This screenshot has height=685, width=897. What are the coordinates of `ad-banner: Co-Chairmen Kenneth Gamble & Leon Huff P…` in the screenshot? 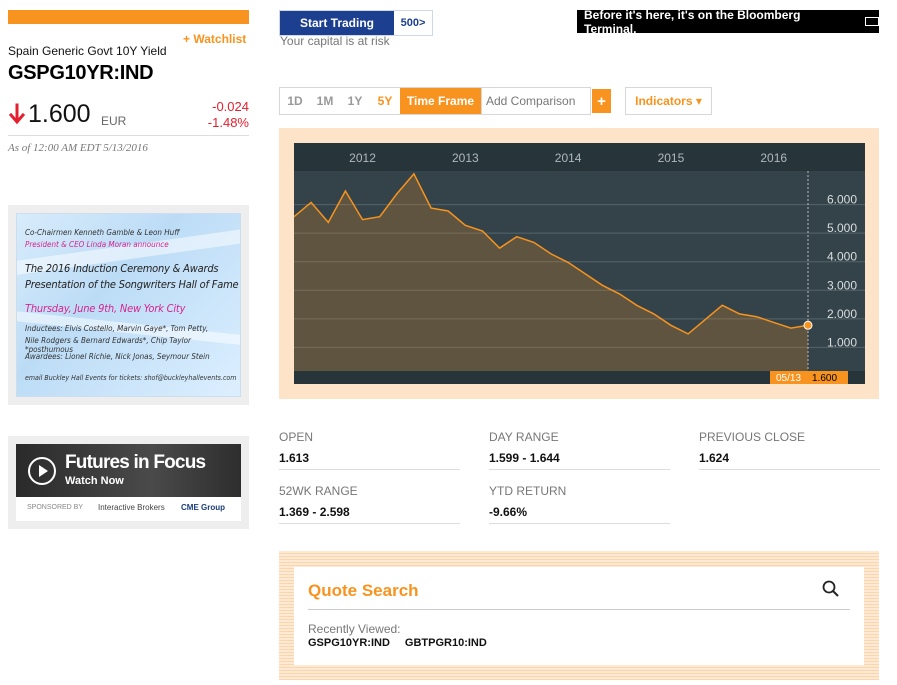 It's located at (128, 305).